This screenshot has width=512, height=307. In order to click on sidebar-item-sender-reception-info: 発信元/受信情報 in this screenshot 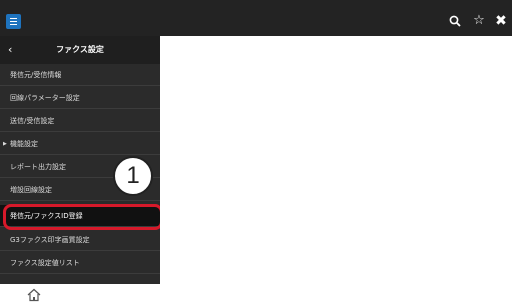, I will do `click(80, 75)`.